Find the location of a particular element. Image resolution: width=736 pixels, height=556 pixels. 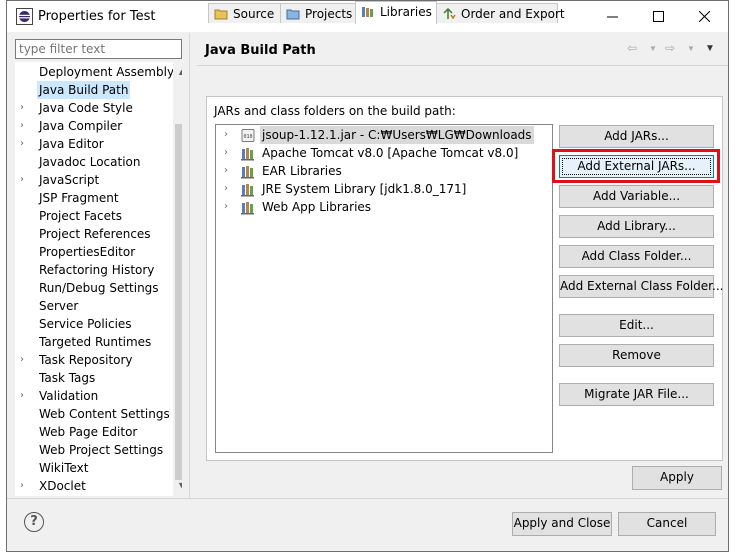

tree-item-label: Javadoc Location is located at coordinates (90, 162).